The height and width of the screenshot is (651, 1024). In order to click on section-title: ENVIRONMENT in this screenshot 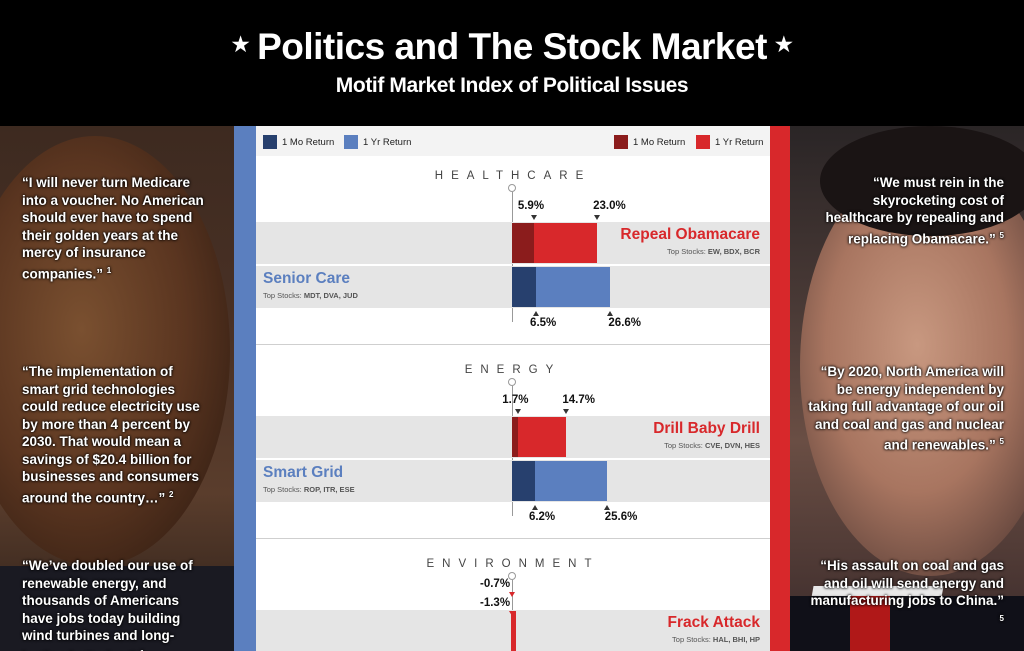, I will do `click(513, 564)`.